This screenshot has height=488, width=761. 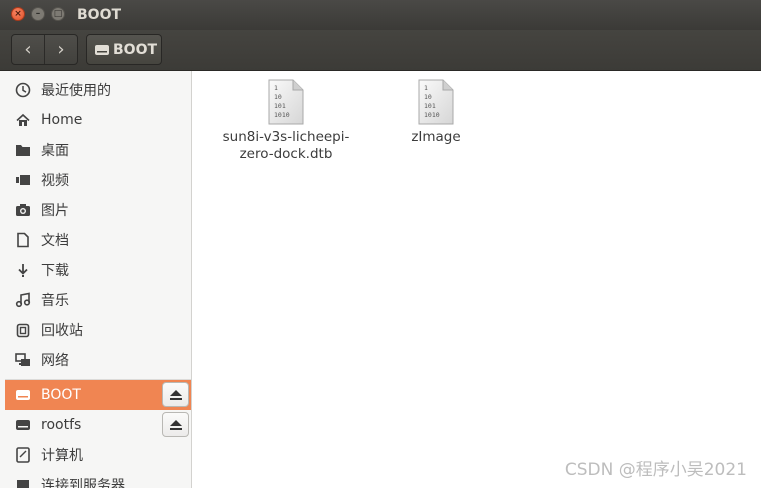 What do you see at coordinates (286, 145) in the screenshot?
I see `file-name: sun8i-v3s-licheepi-zero-dock.dtb` at bounding box center [286, 145].